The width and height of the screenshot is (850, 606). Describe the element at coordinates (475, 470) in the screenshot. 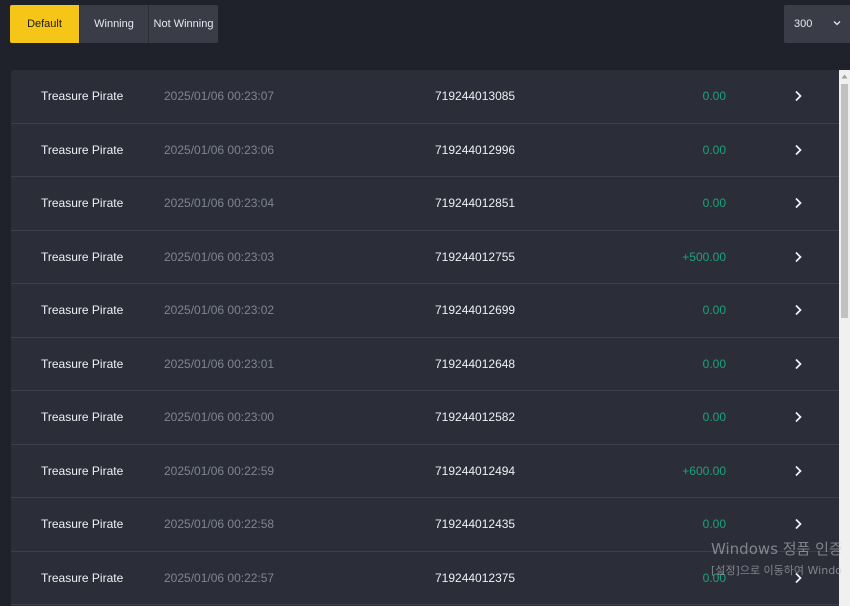

I see `round-id: 719244012494` at that location.